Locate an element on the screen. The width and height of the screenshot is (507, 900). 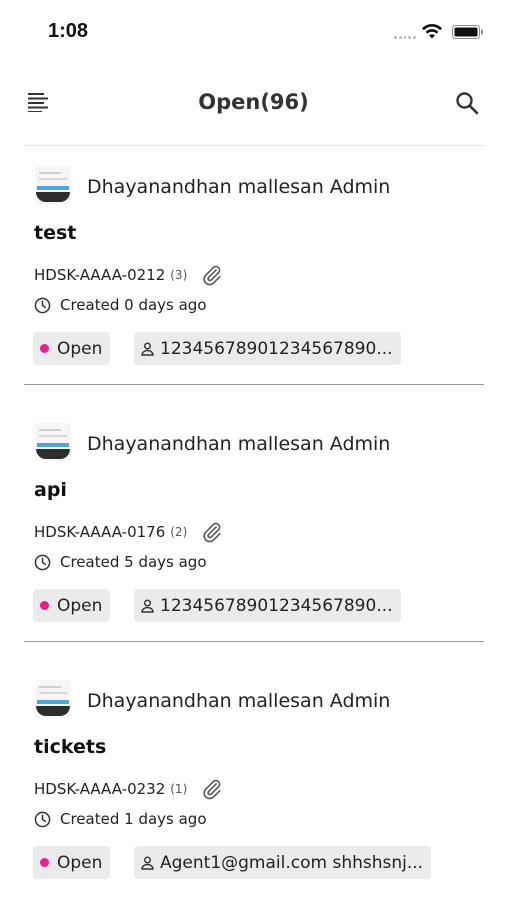
ticket-id: HDSK-AAAA-0232 is located at coordinates (100, 789).